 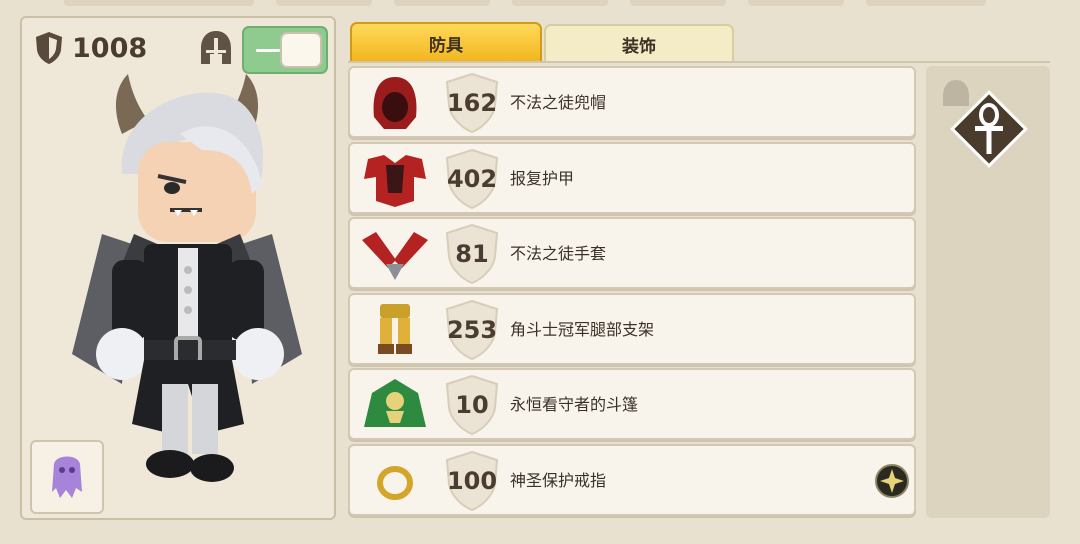 I want to click on equipment-item-hands: 81 不法之徒手套, so click(x=632, y=253).